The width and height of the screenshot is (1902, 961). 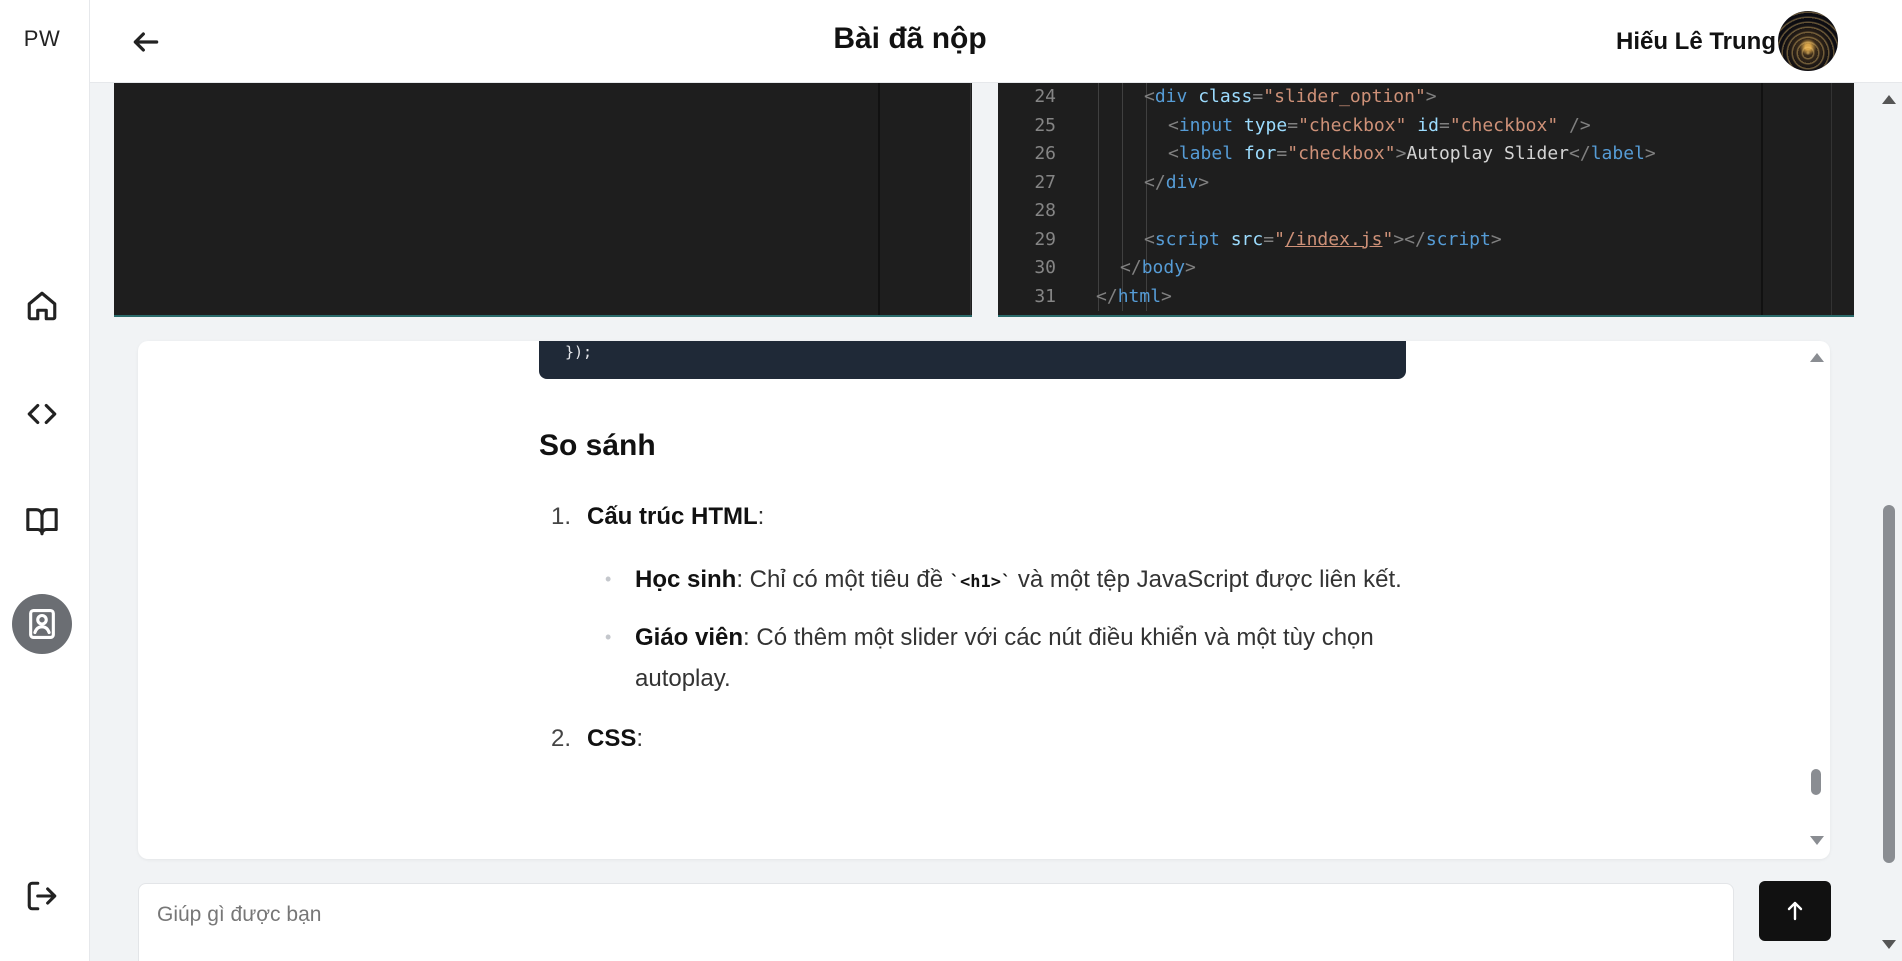 I want to click on list-item: 1. Cấu trúc HTML:, so click(x=979, y=517).